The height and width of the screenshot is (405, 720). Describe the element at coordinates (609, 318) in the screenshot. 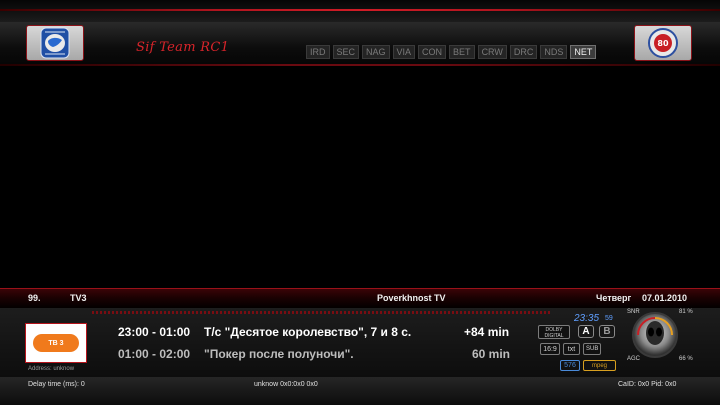

I see `clock-seconds: 59` at that location.